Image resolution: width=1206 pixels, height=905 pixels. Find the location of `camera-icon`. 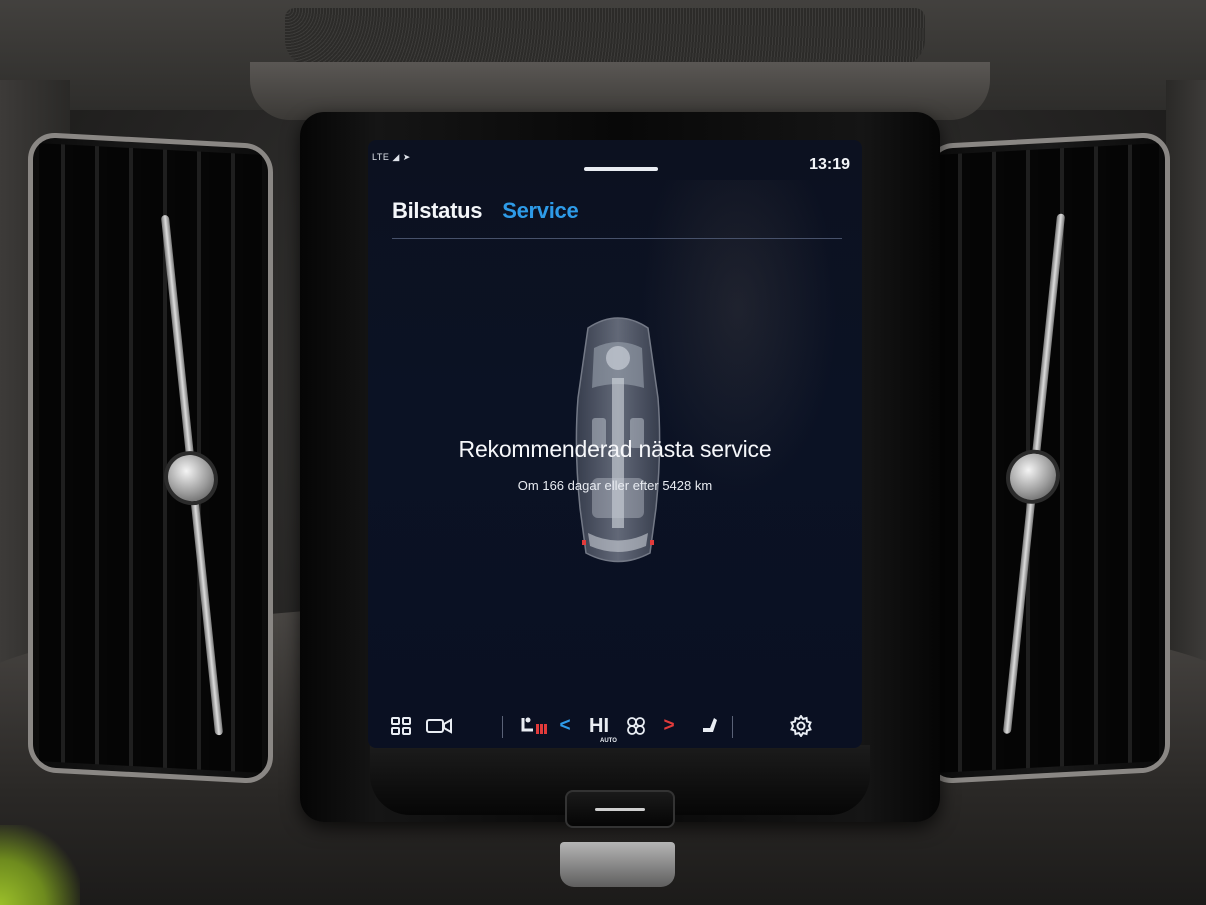

camera-icon is located at coordinates (439, 726).